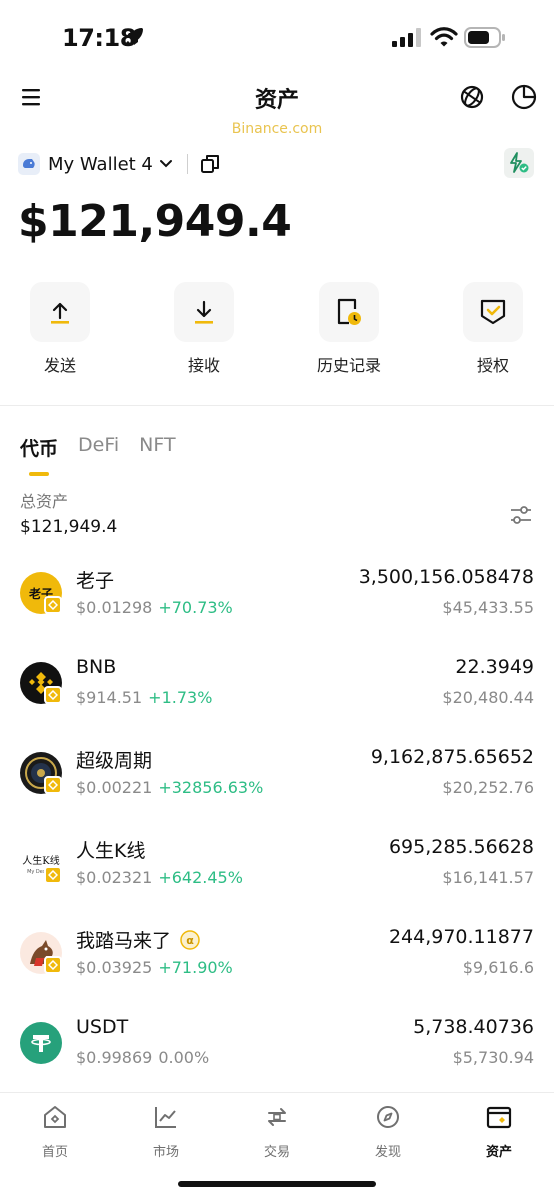 This screenshot has width=554, height=1199. I want to click on asset-row-usdt: USDT $0.99869 0.00% 5,738.40736 $5,730.94, so click(277, 1051).